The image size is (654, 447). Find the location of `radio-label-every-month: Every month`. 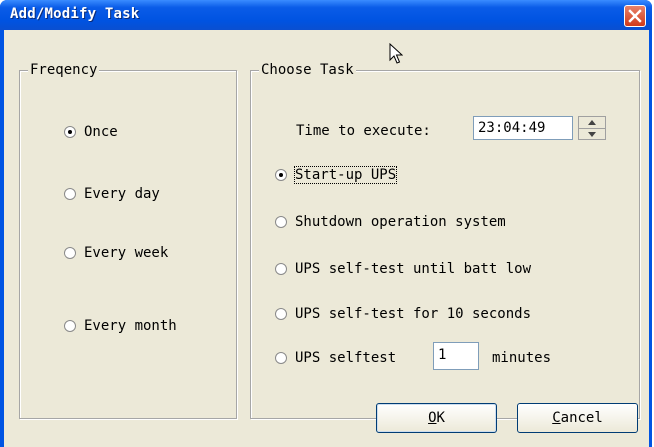

radio-label-every-month: Every month is located at coordinates (130, 326).